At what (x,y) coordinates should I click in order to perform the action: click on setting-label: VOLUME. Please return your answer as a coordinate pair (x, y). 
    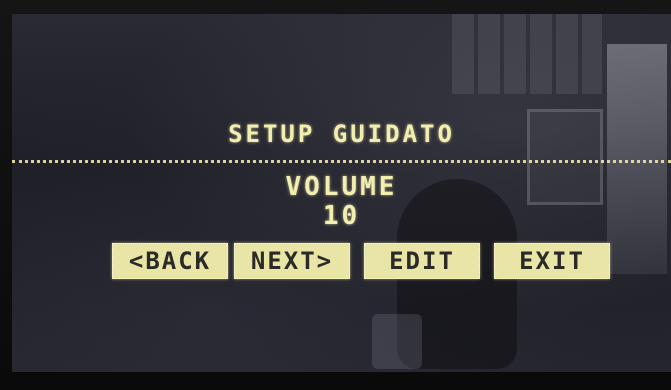
    Looking at the image, I should click on (341, 187).